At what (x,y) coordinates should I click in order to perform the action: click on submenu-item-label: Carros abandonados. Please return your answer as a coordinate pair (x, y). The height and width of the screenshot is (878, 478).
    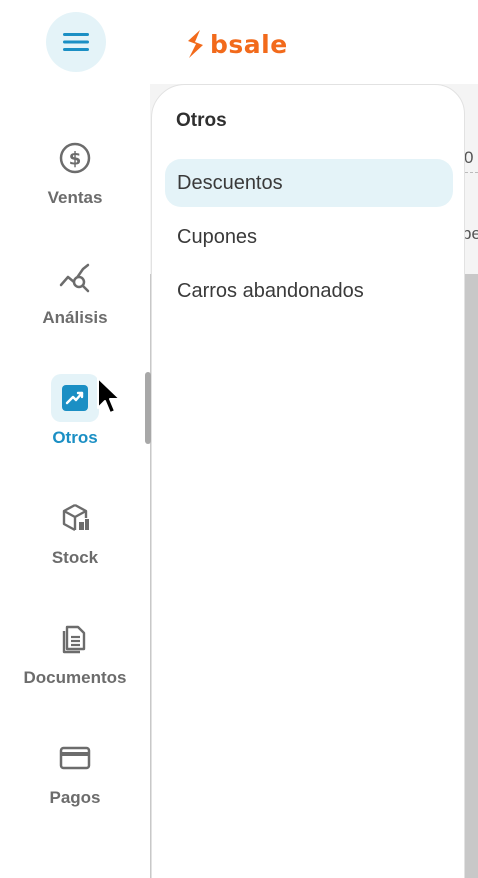
    Looking at the image, I should click on (270, 290).